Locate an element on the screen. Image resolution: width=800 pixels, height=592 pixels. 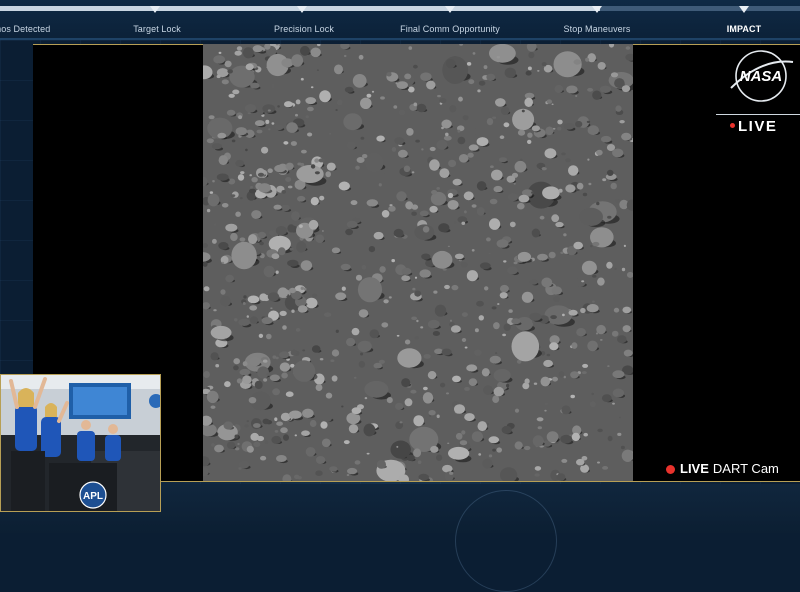
live-badge: LIVE is located at coordinates (758, 125).